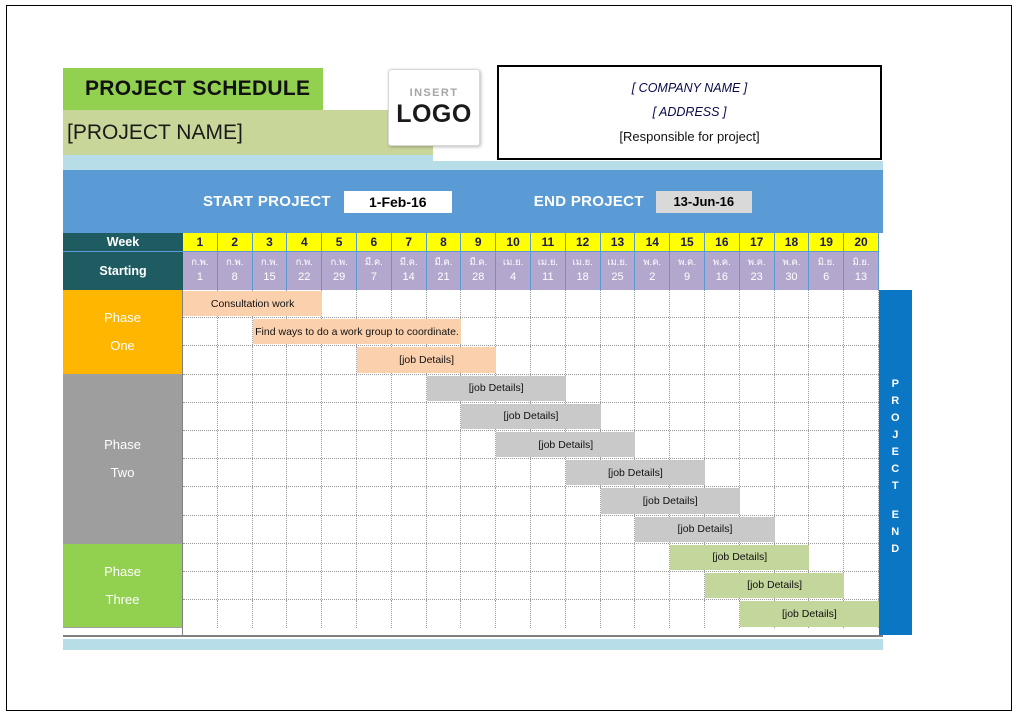 This screenshot has width=1018, height=721. What do you see at coordinates (248, 132) in the screenshot?
I see `project-name-bar: [PROJECT NAME]` at bounding box center [248, 132].